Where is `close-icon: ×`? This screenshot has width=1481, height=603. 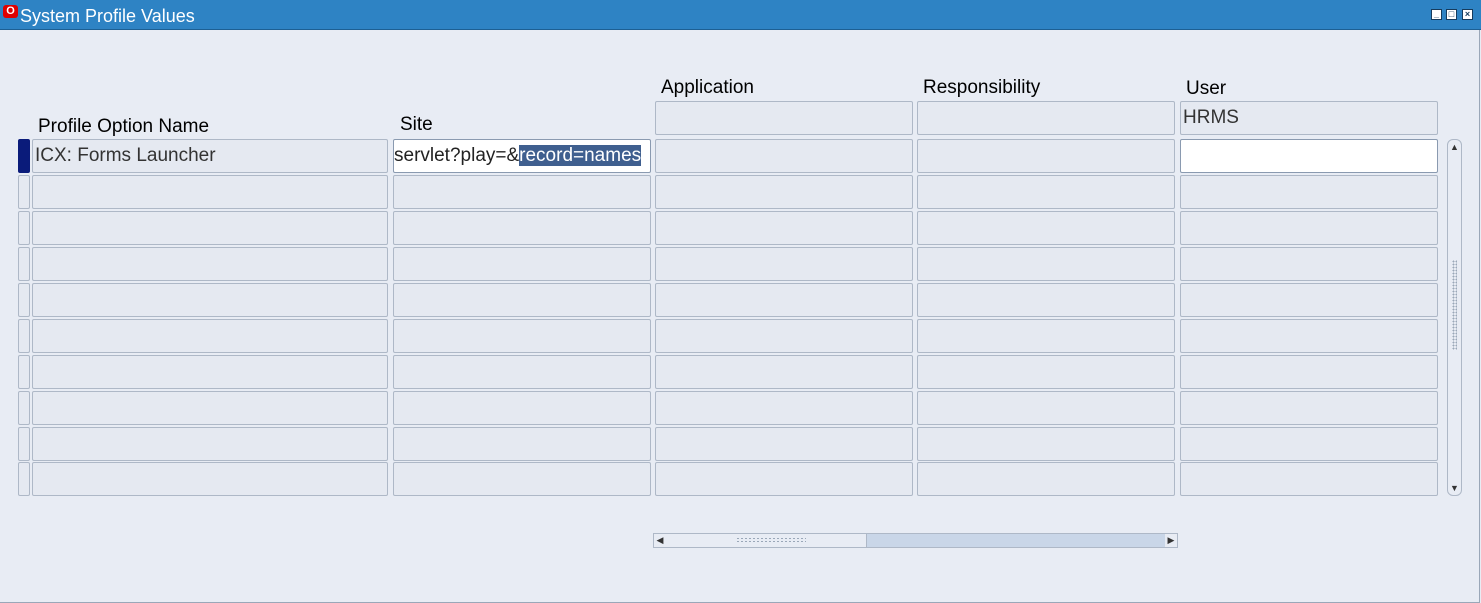 close-icon: × is located at coordinates (1467, 14).